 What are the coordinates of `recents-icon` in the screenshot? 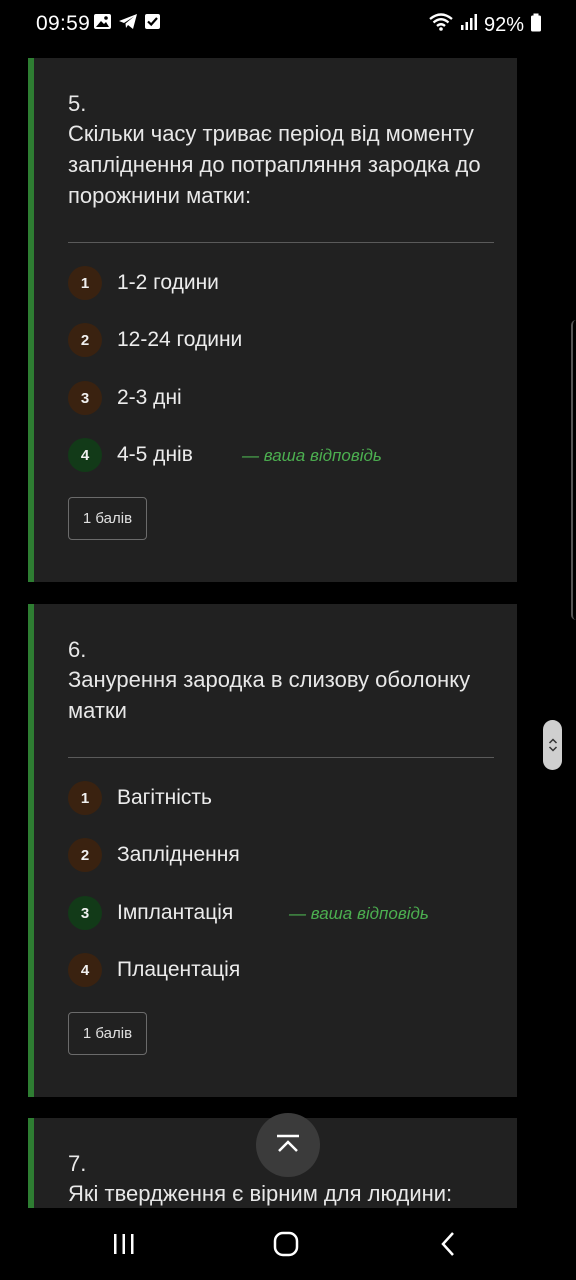 It's located at (124, 1244).